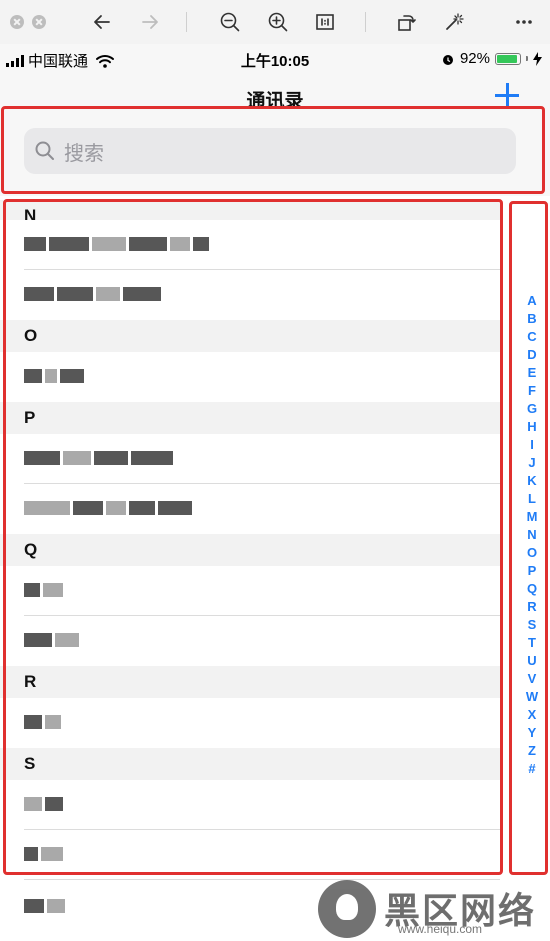 This screenshot has width=550, height=941. I want to click on index-letter: K, so click(531, 481).